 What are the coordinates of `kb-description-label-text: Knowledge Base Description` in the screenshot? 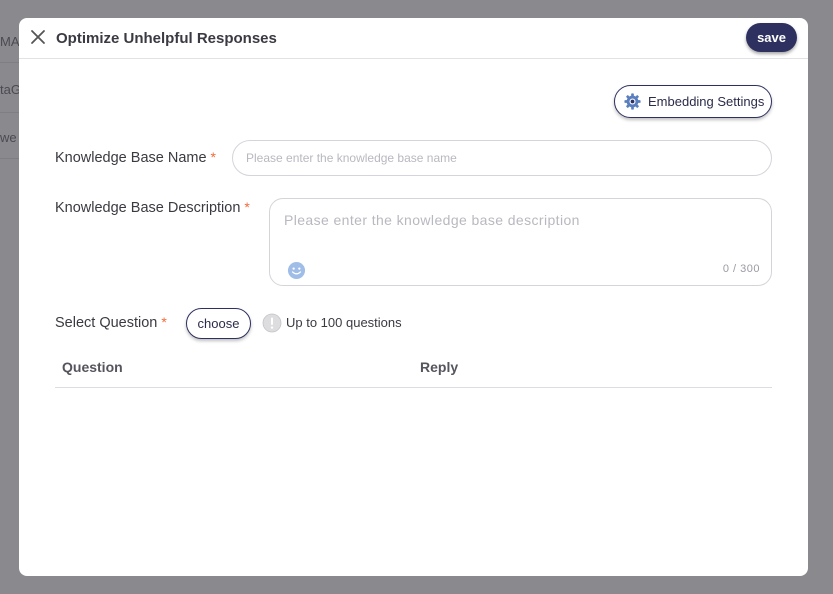 It's located at (148, 208).